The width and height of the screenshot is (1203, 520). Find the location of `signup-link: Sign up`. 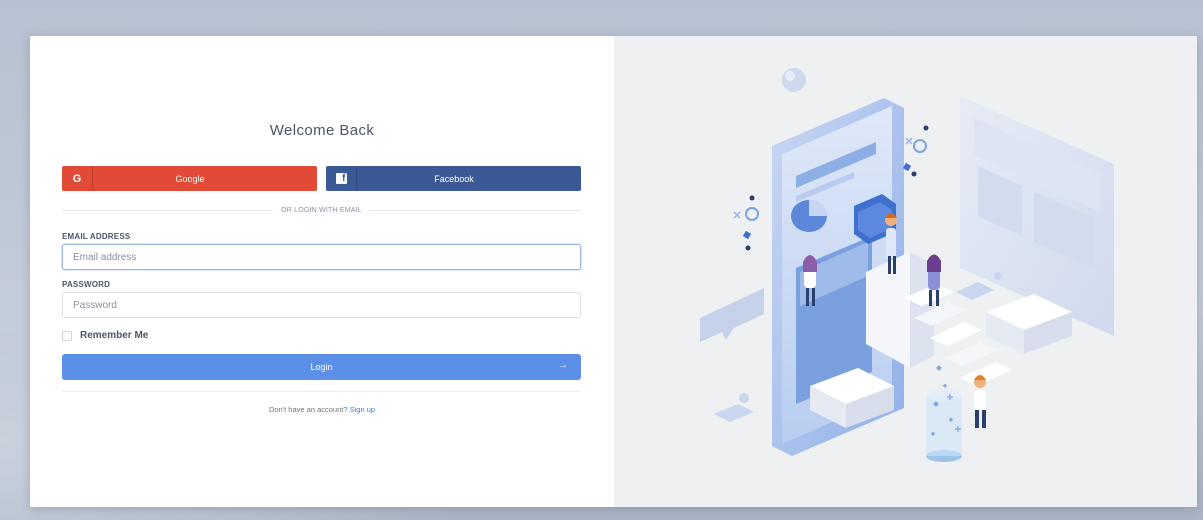

signup-link: Sign up is located at coordinates (362, 409).